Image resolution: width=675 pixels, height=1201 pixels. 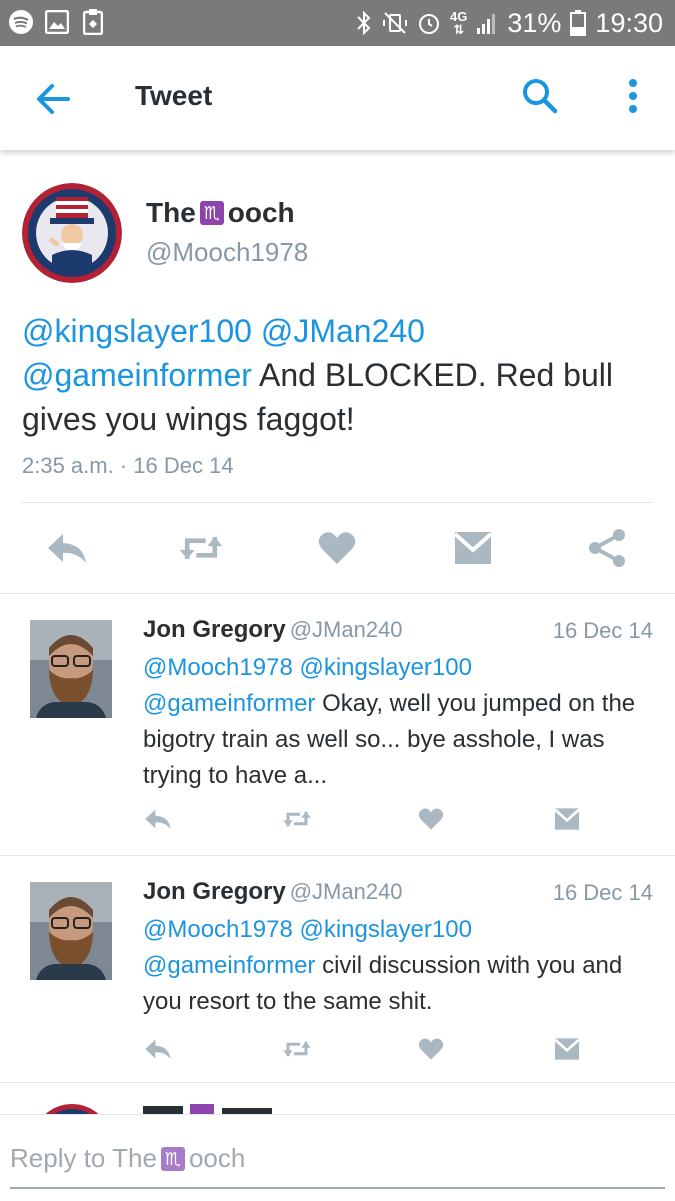 What do you see at coordinates (395, 23) in the screenshot?
I see `mute-icon` at bounding box center [395, 23].